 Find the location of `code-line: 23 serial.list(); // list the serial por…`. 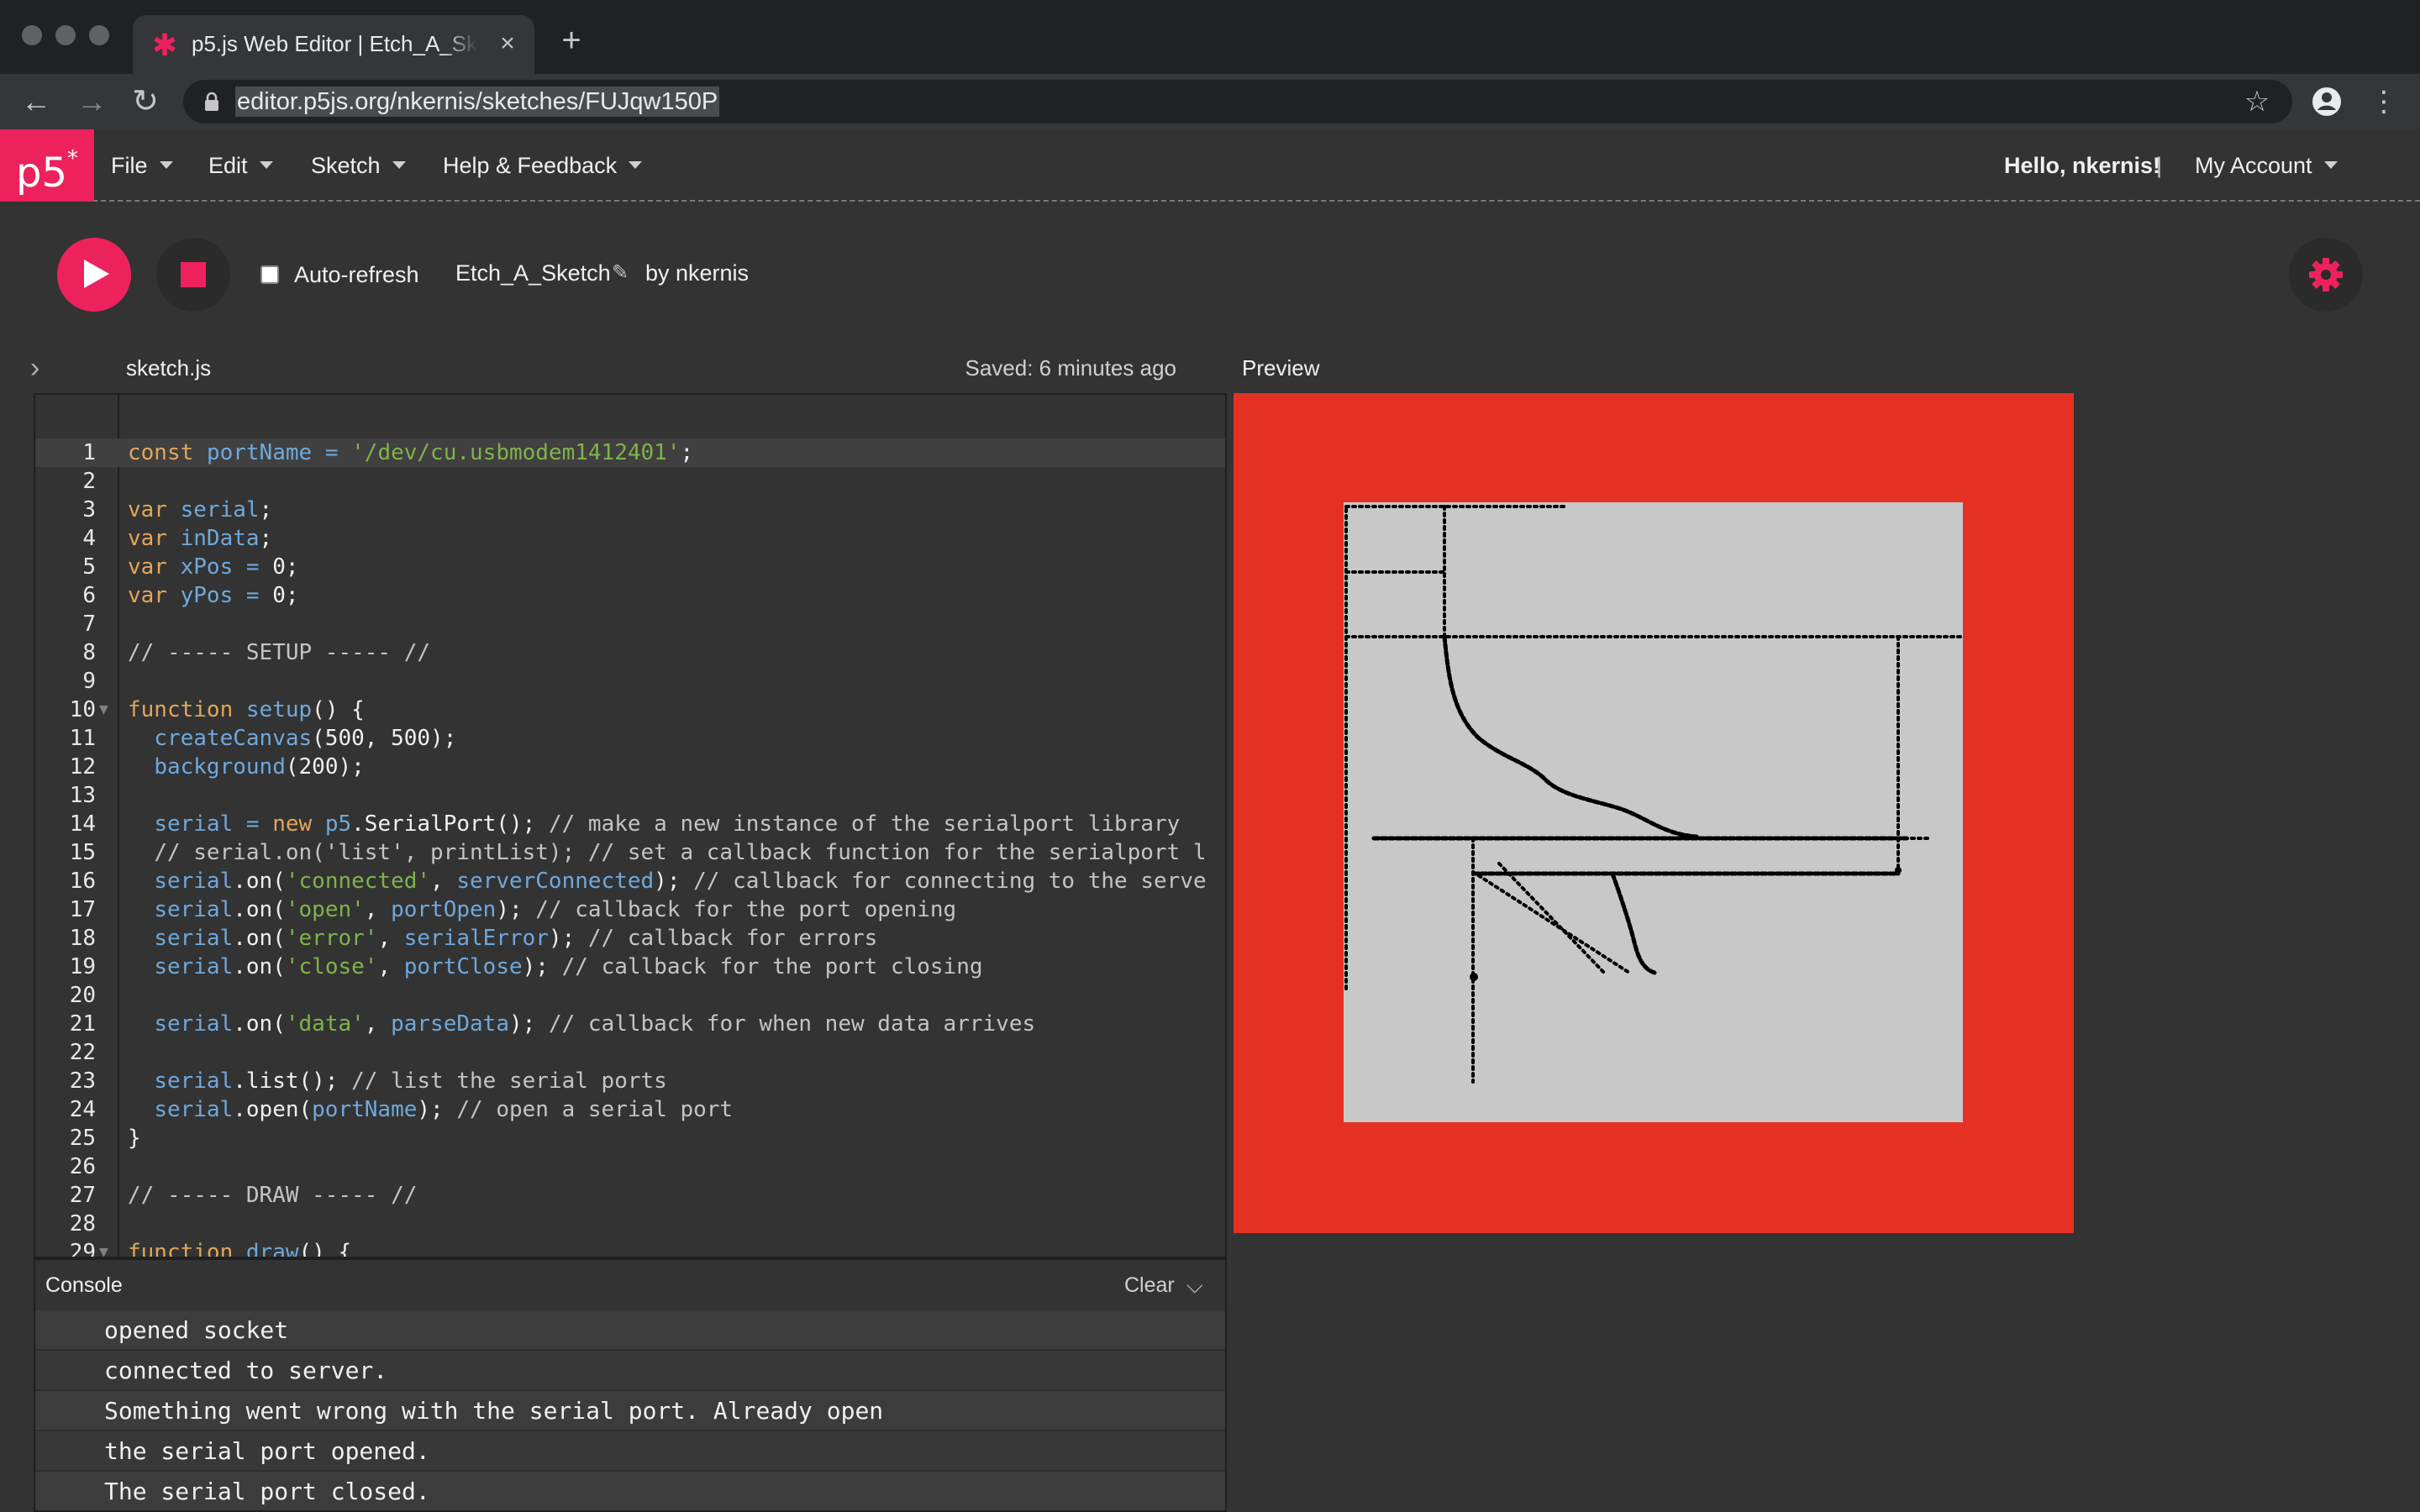

code-line: 23 serial.list(); // list the serial por… is located at coordinates (630, 1081).